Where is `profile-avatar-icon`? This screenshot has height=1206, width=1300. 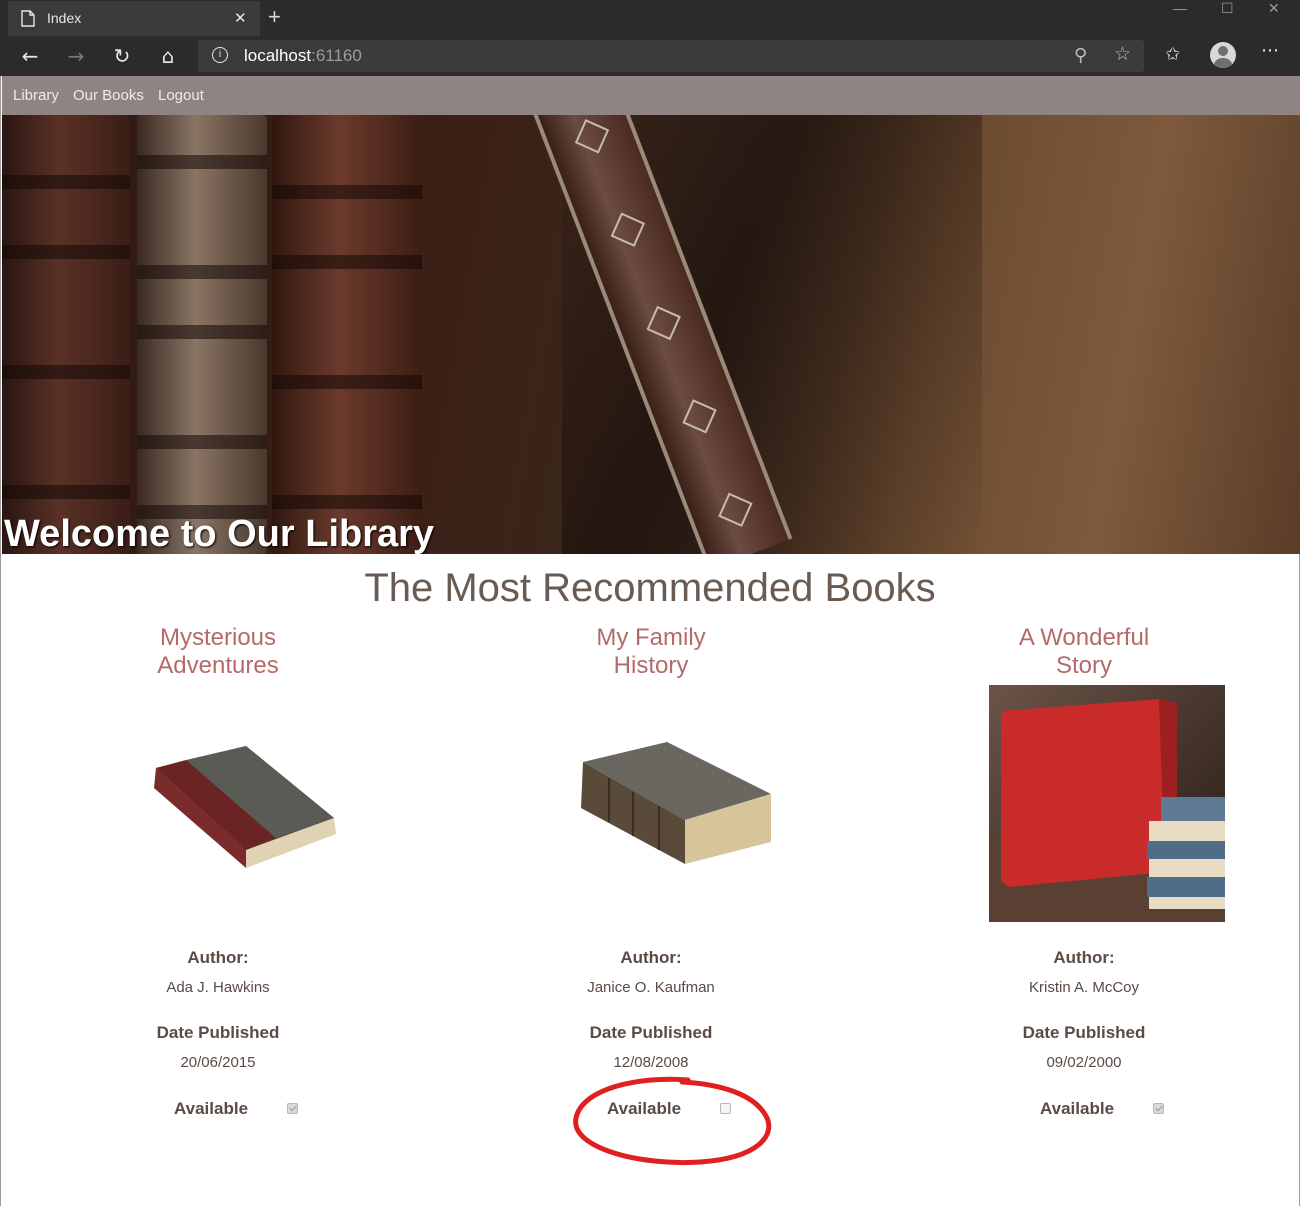
profile-avatar-icon is located at coordinates (1223, 55).